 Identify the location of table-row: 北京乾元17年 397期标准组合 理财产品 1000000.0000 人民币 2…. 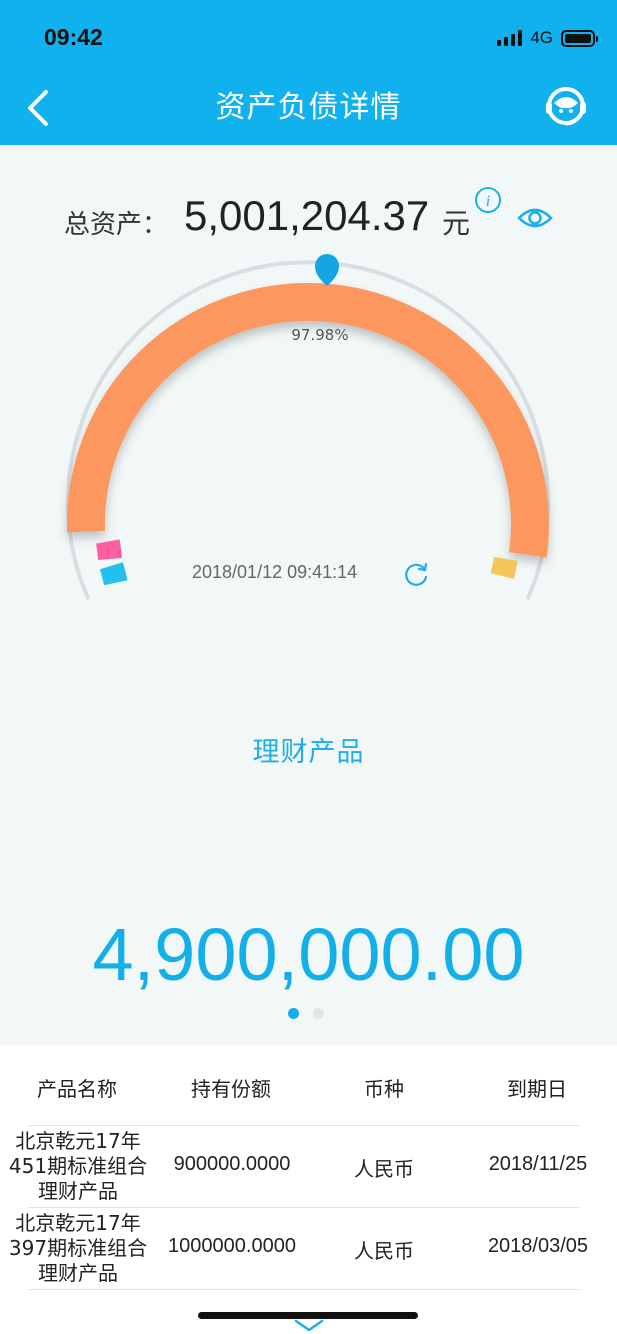
(308, 1248).